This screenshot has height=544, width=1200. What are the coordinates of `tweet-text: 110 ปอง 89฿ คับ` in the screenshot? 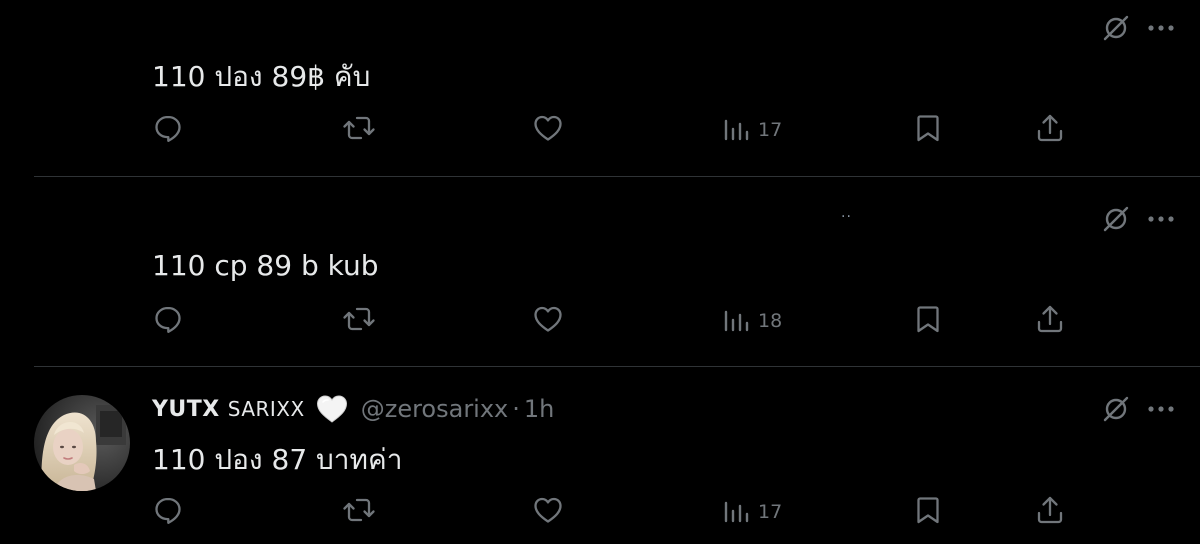 It's located at (261, 76).